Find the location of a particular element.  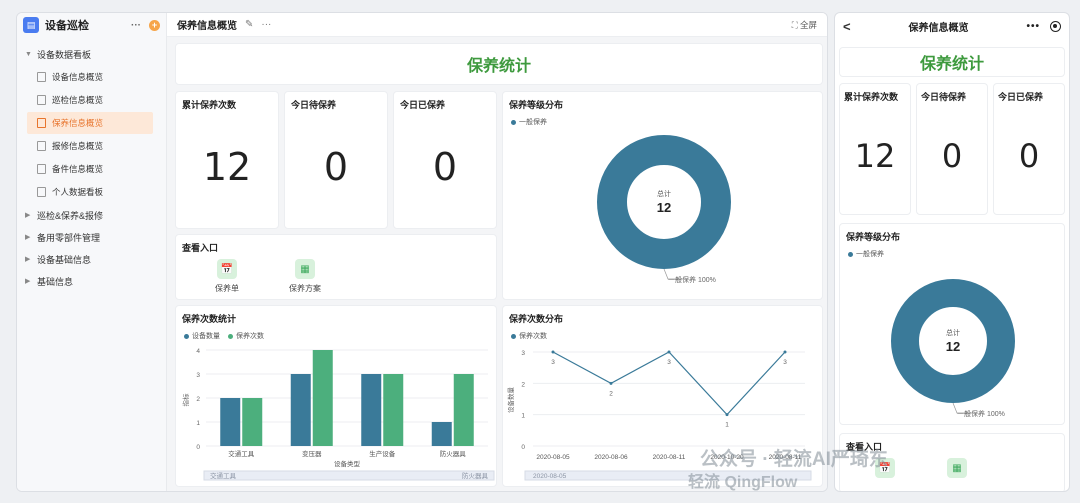

mobile-maintenance-plan-entry: ▦ is located at coordinates (957, 470).